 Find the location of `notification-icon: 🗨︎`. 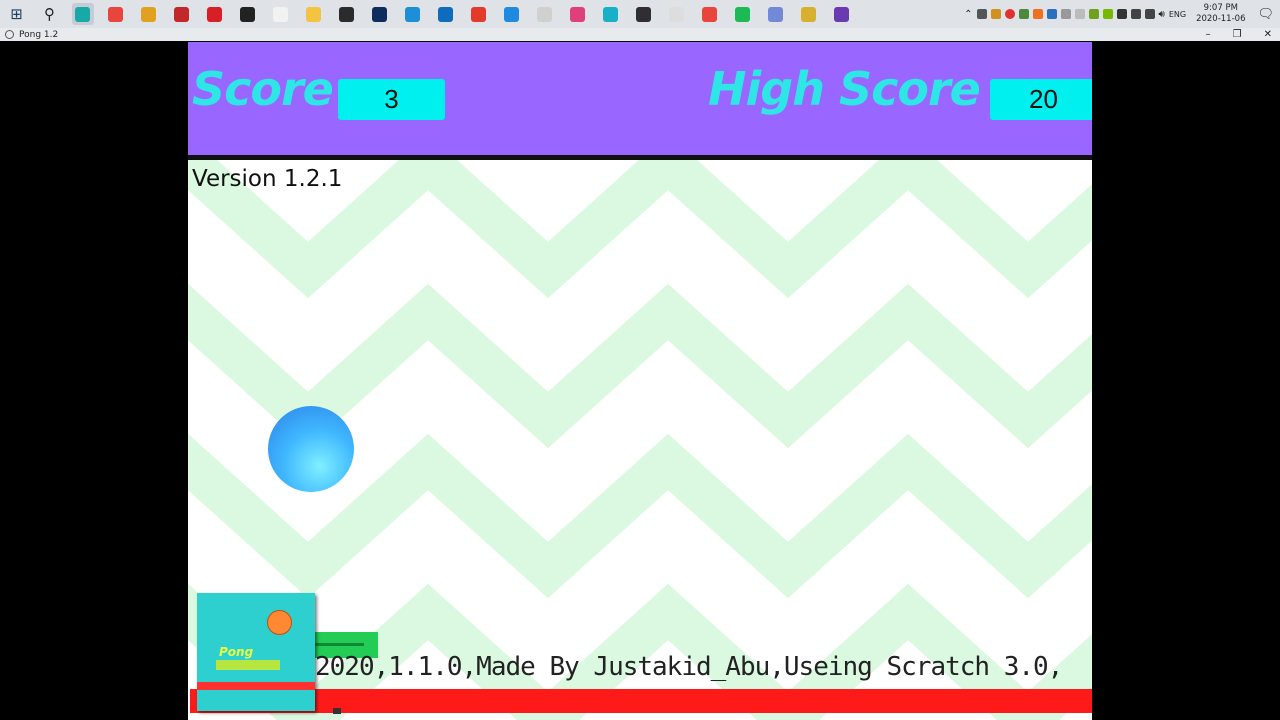

notification-icon: 🗨︎ is located at coordinates (1265, 14).